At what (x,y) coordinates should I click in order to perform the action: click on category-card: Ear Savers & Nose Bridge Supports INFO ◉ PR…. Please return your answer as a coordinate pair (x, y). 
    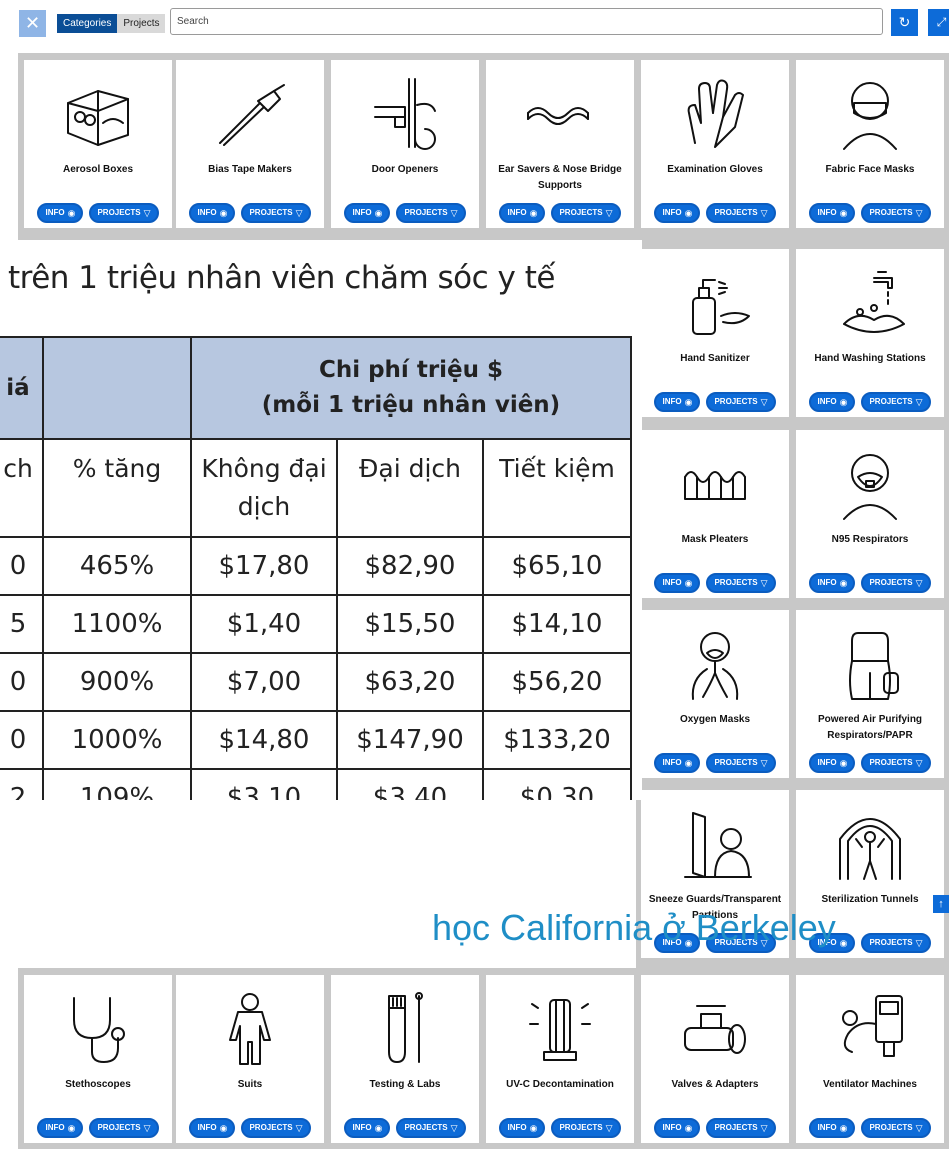
    Looking at the image, I should click on (560, 144).